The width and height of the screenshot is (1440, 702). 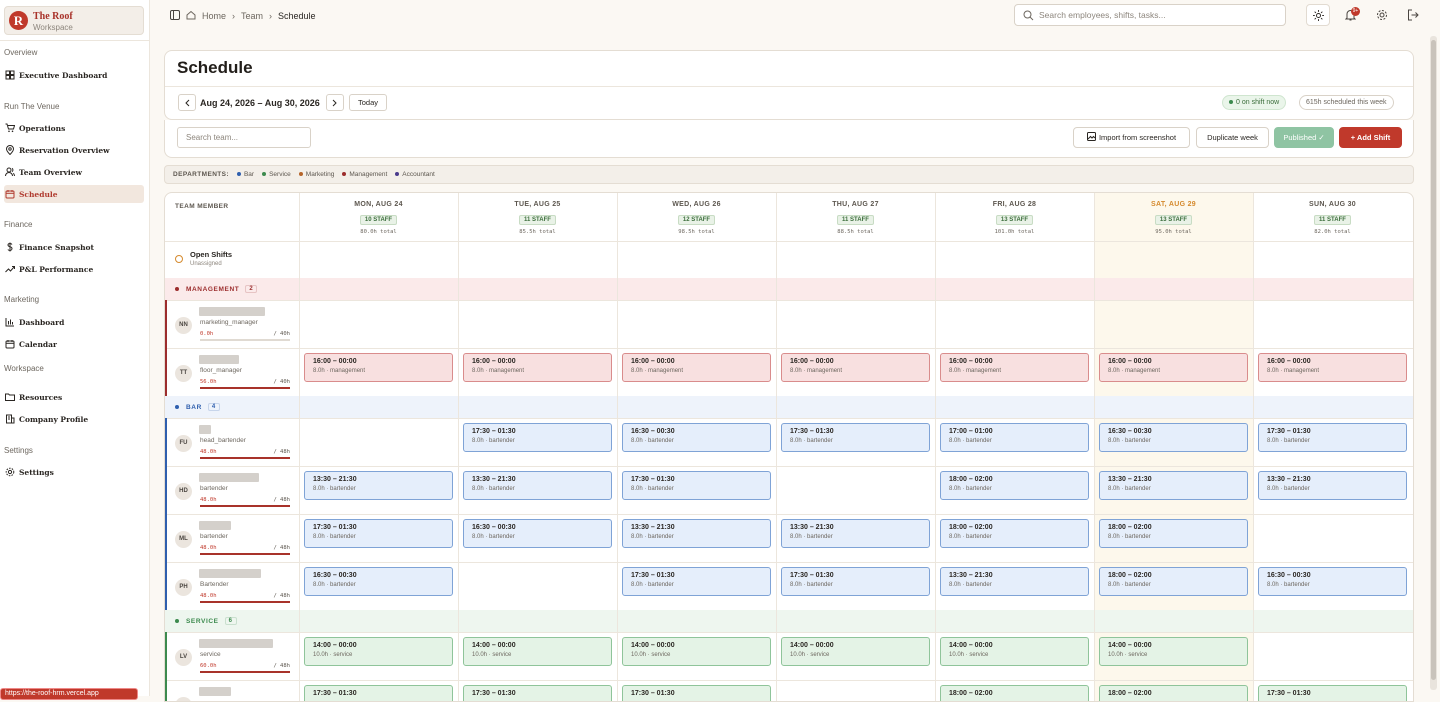 I want to click on sidebar-item-dashboard: Dashboard, so click(x=74, y=322).